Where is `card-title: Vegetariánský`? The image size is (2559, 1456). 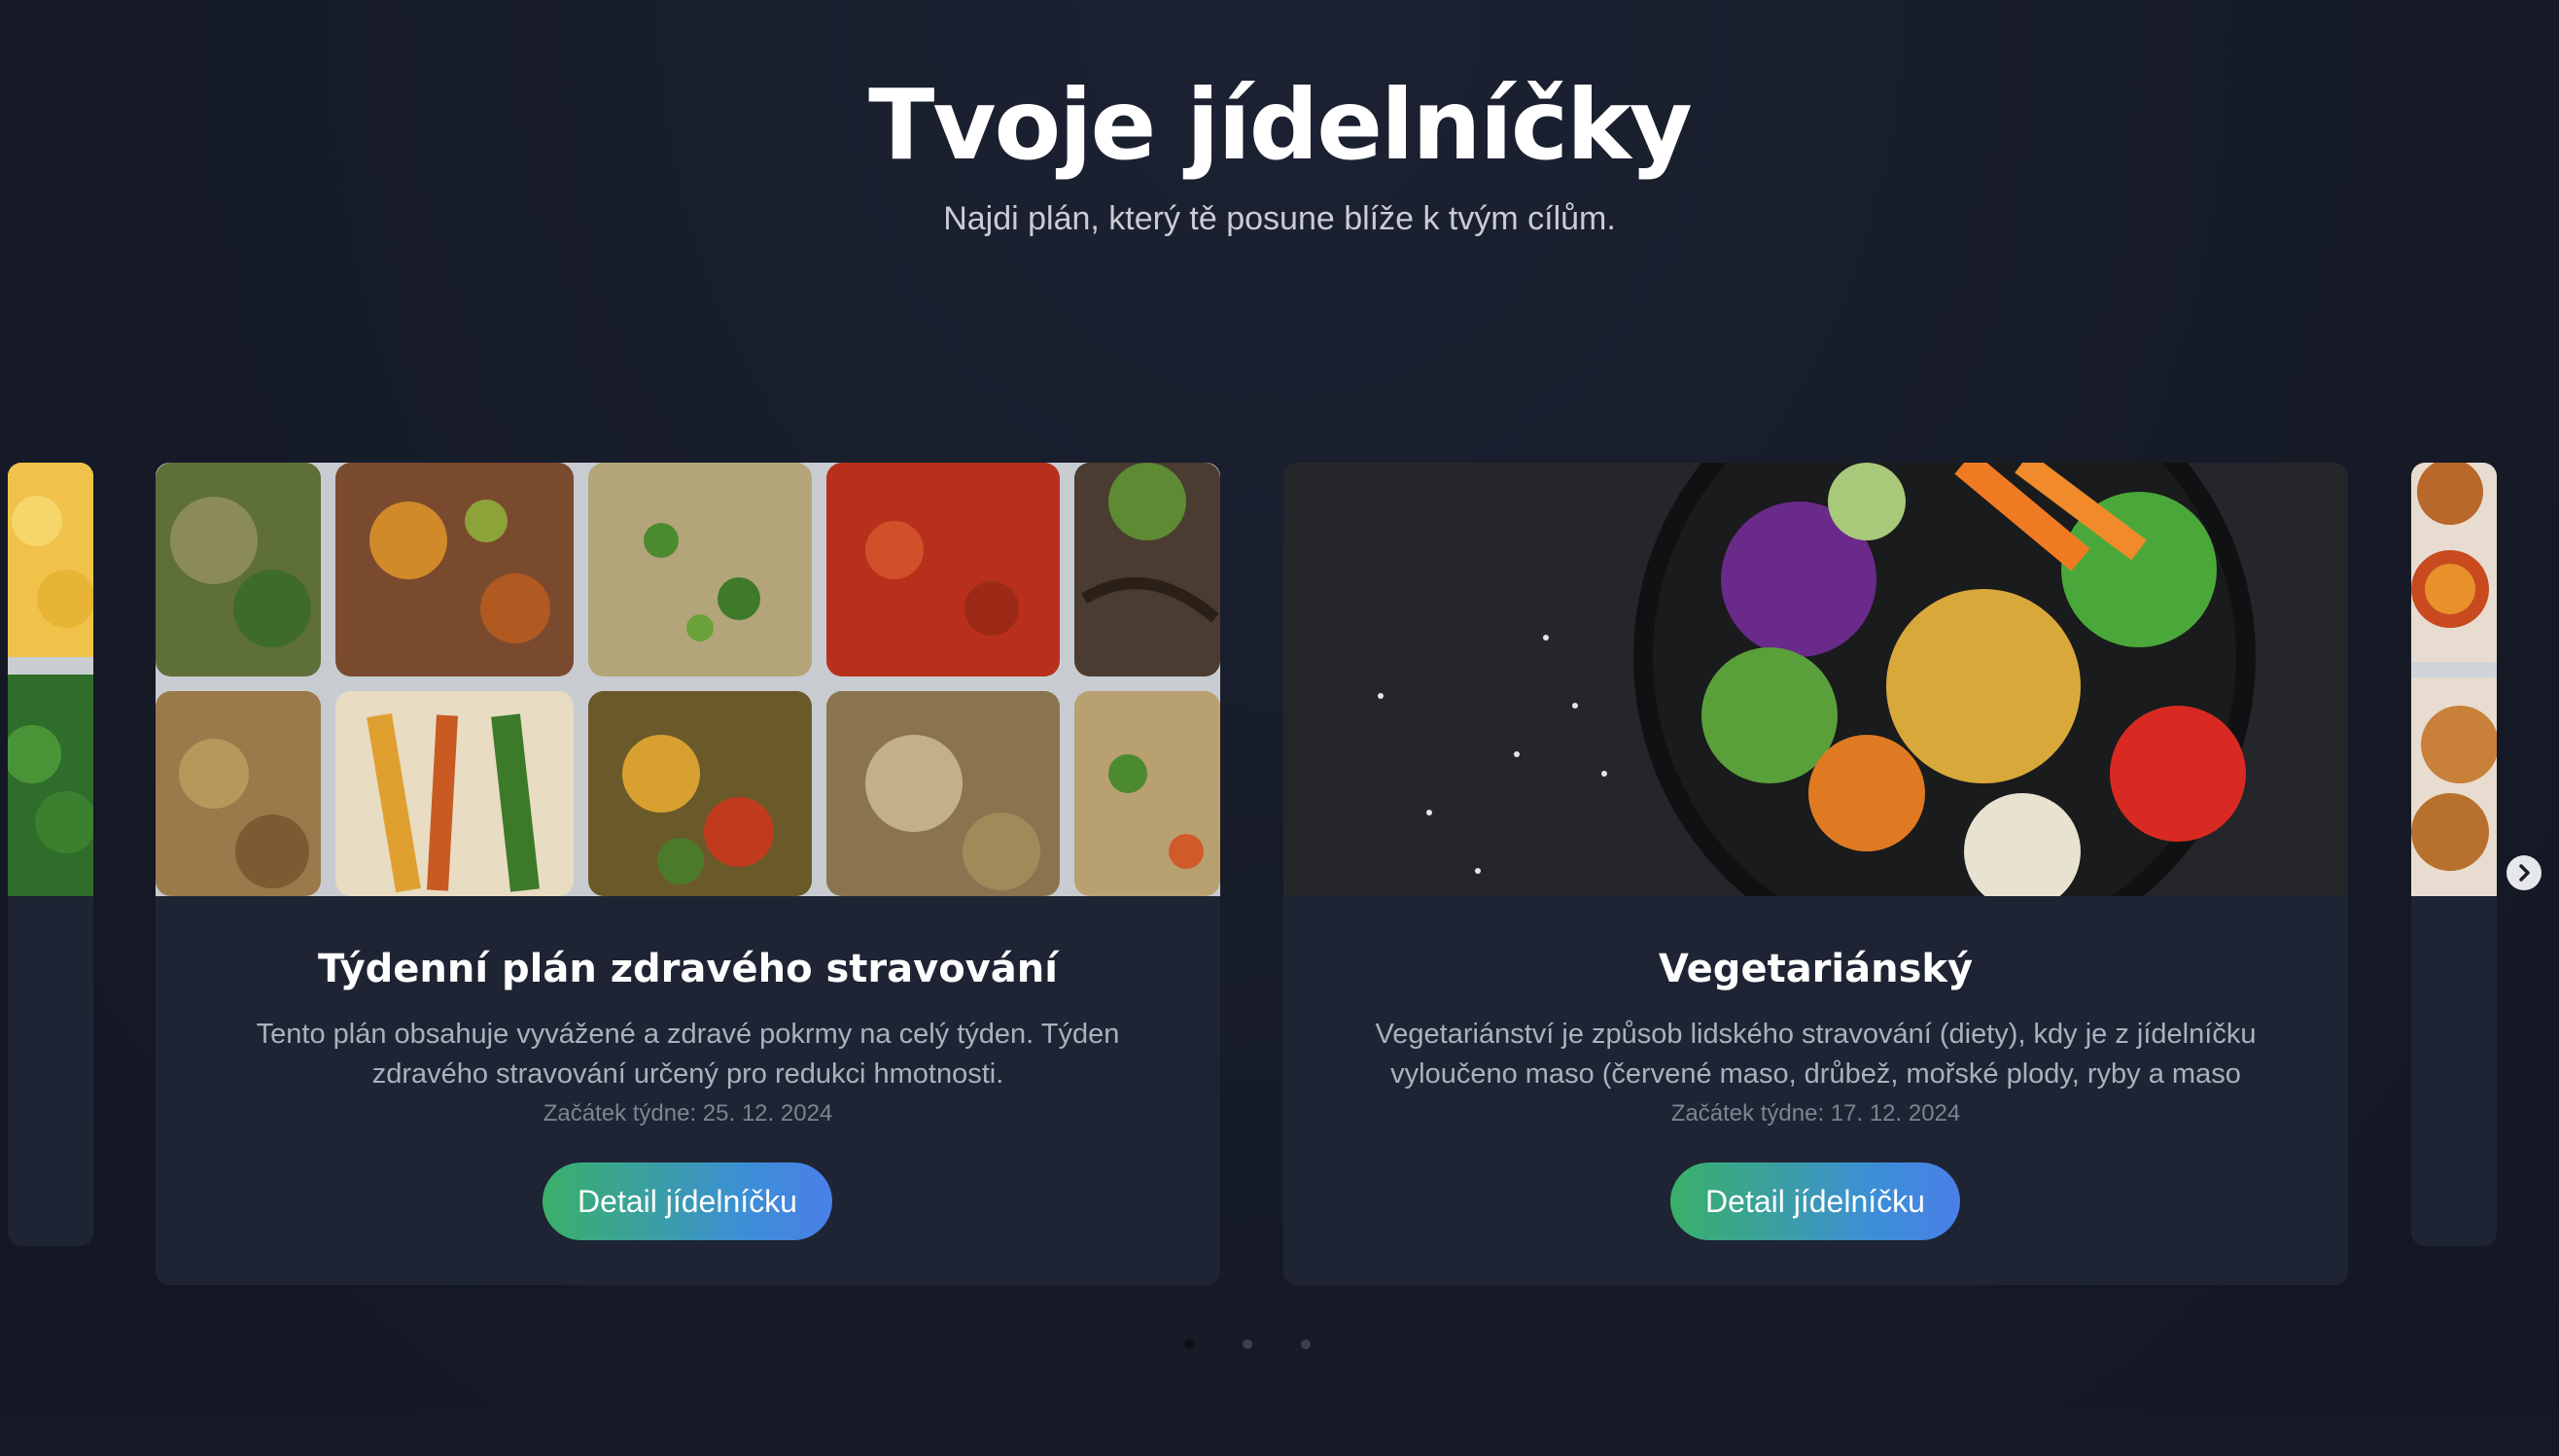
card-title: Vegetariánský is located at coordinates (1816, 969).